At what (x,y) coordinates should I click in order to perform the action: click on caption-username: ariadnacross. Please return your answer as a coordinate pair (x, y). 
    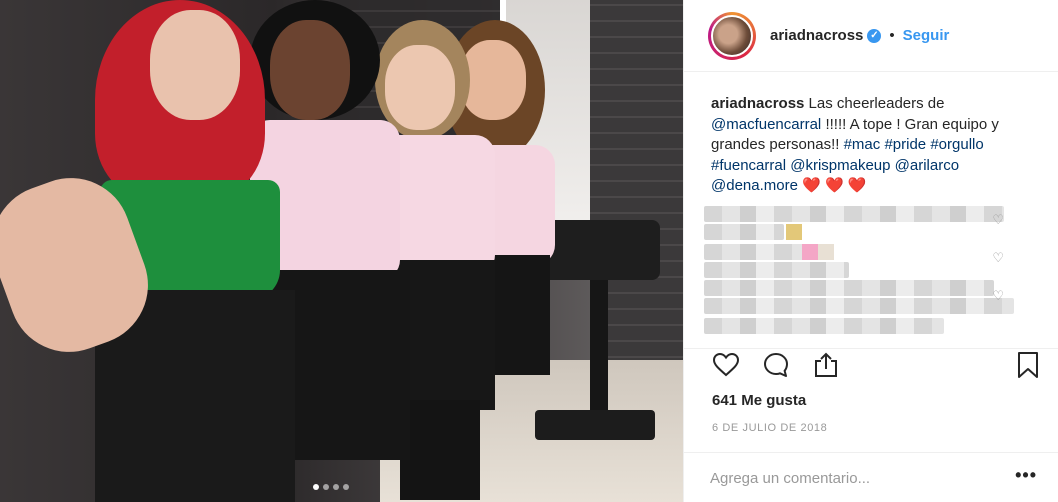
    Looking at the image, I should click on (757, 103).